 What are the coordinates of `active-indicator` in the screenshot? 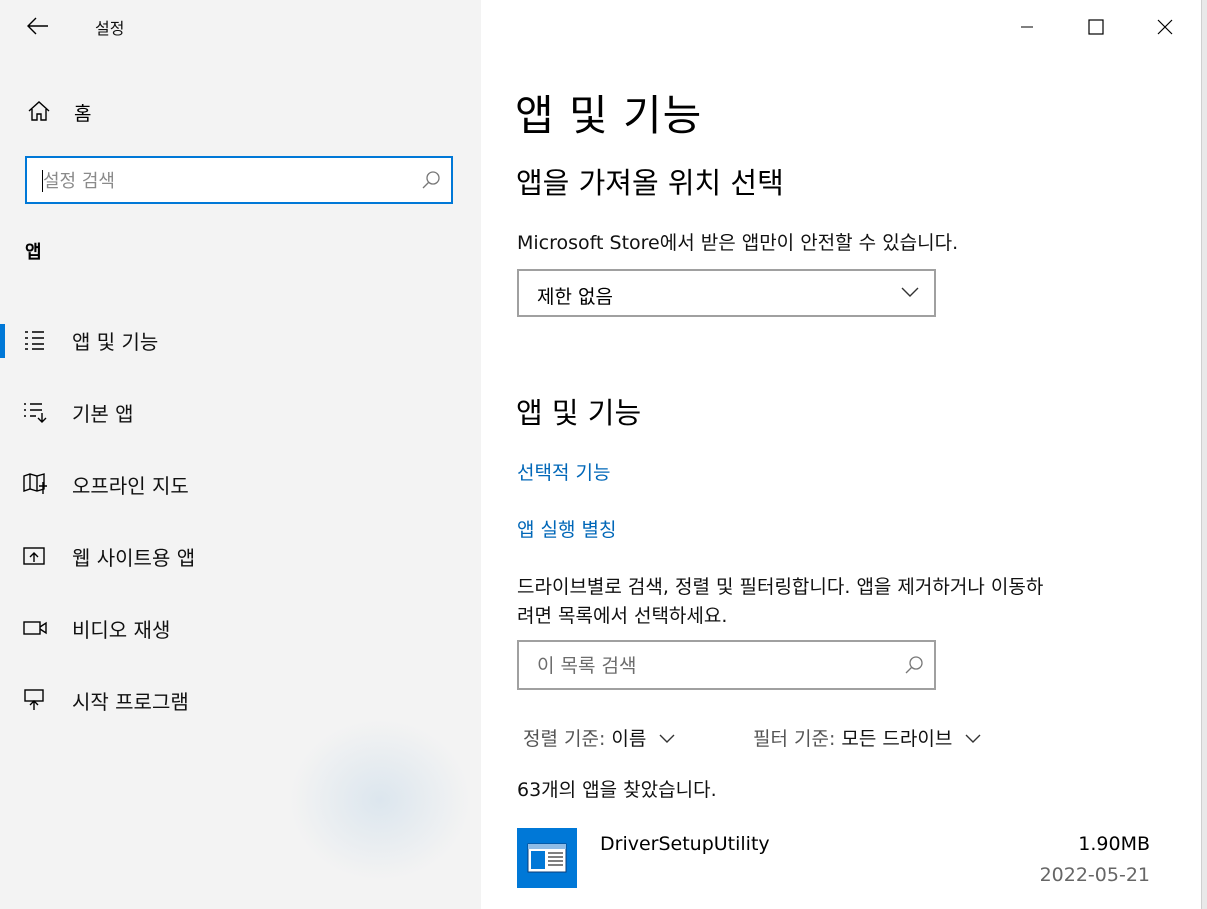 It's located at (2, 341).